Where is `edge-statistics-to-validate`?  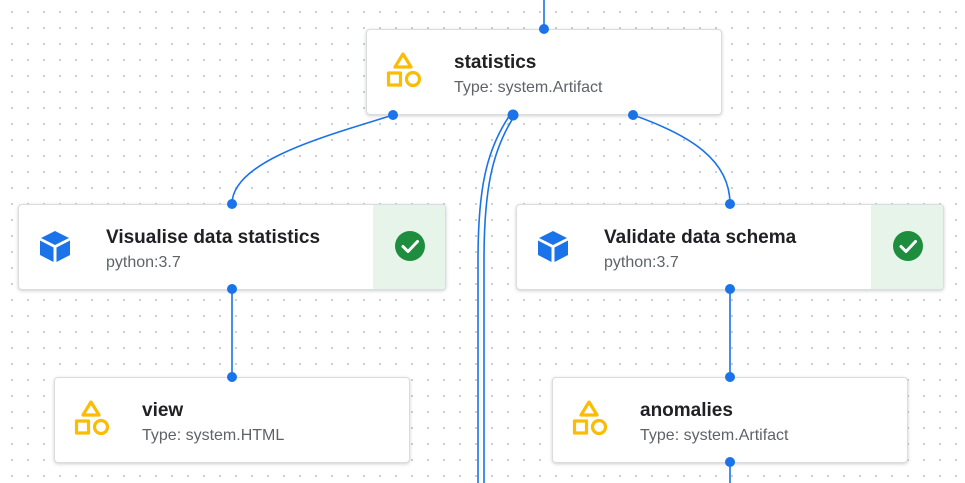
edge-statistics-to-validate is located at coordinates (681, 159).